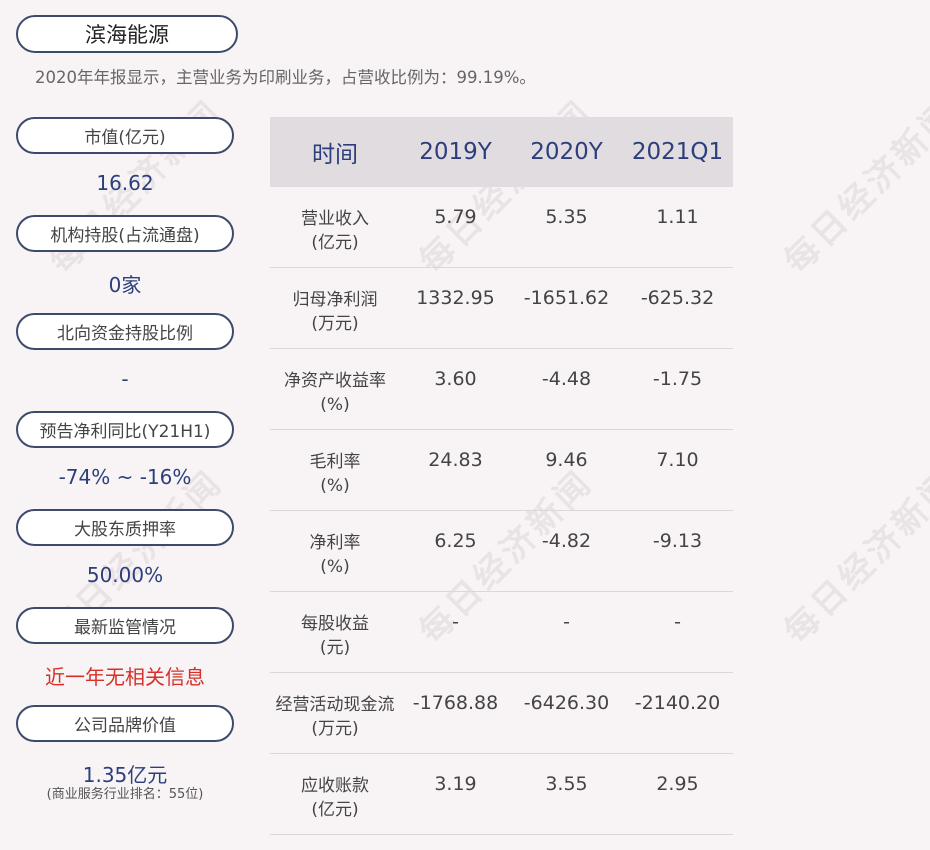  What do you see at coordinates (501, 389) in the screenshot?
I see `table-row: 净资产收益率 (%) 3.60 -4.48 -1.75` at bounding box center [501, 389].